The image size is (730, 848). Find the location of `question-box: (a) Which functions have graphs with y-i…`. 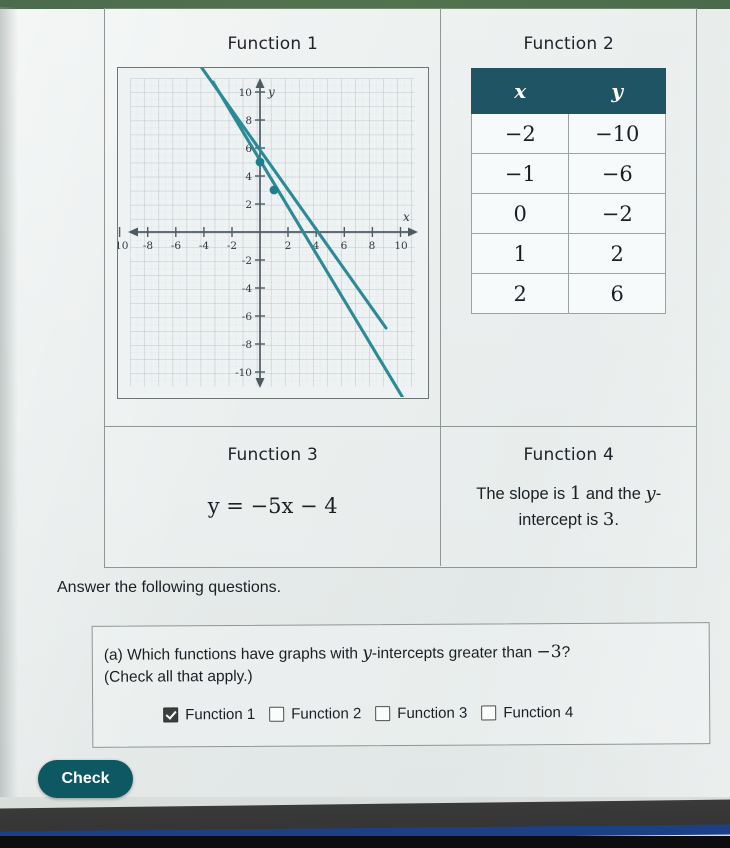

question-box: (a) Which functions have graphs with y-i… is located at coordinates (401, 685).